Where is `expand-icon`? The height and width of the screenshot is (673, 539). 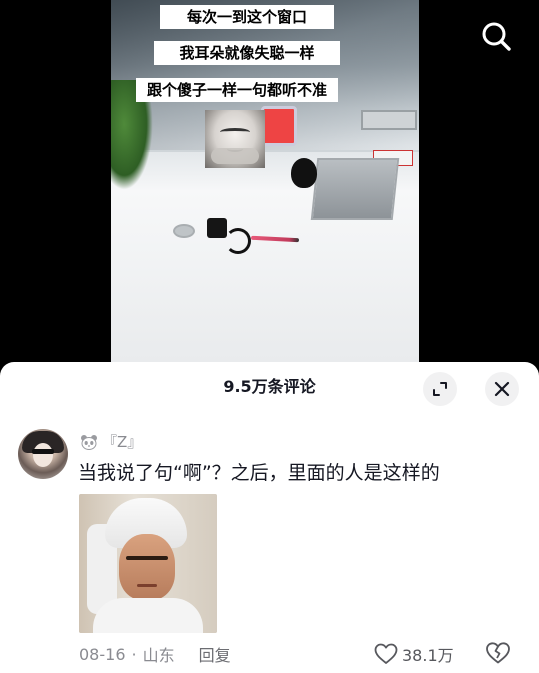 expand-icon is located at coordinates (440, 389).